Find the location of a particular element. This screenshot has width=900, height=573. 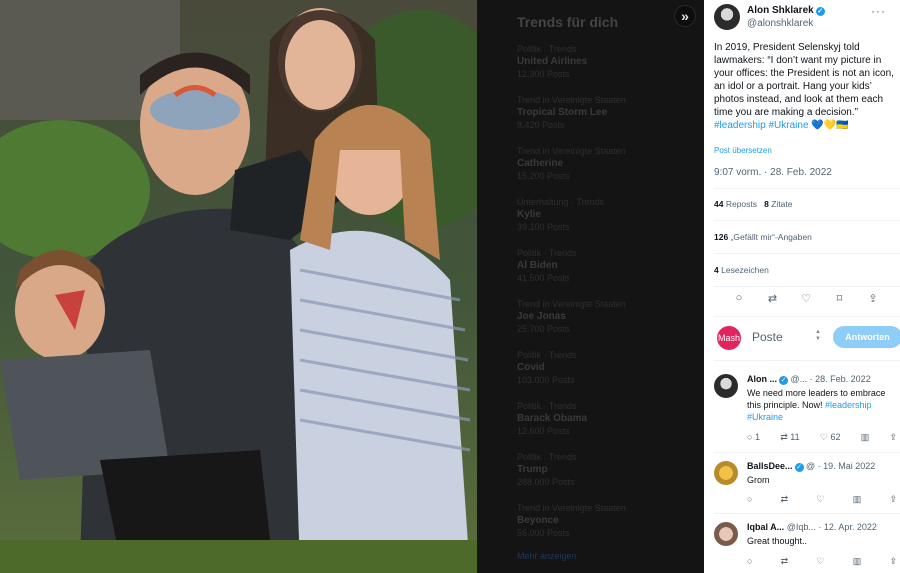

reply-header: Alon ... ✓ @... · 28. Feb. 2022 is located at coordinates (809, 379).